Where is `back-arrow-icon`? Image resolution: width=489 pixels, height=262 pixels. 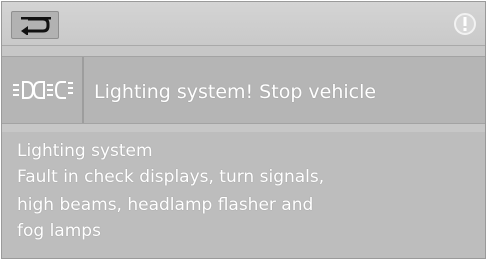
back-arrow-icon is located at coordinates (36, 26).